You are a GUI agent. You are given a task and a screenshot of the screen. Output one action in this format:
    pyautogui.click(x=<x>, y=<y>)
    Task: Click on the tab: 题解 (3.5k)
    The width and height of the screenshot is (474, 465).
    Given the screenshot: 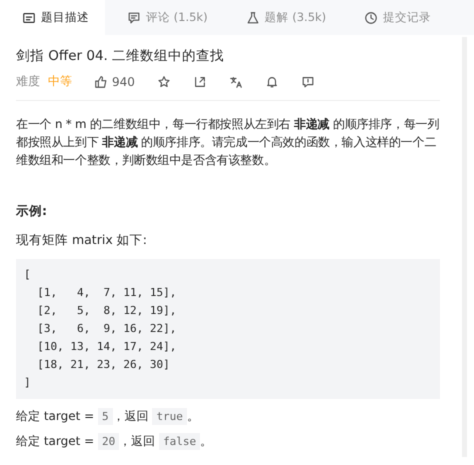 What is the action you would take?
    pyautogui.click(x=283, y=17)
    